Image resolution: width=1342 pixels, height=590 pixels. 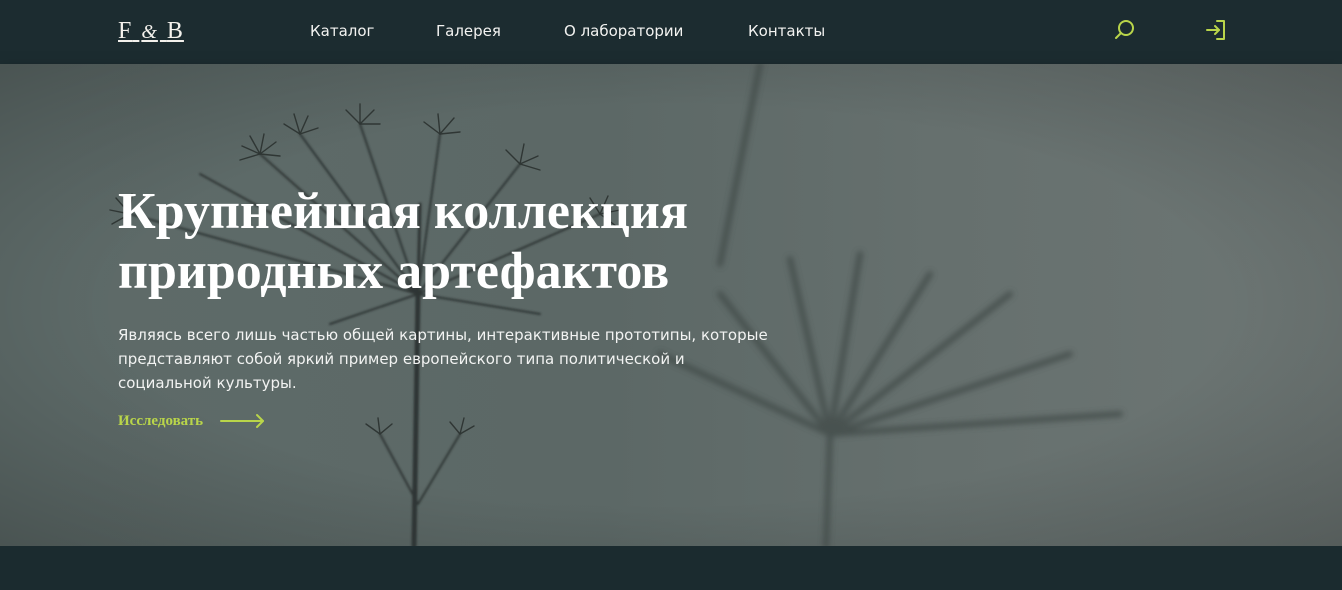 I want to click on explore-link: Исследовать, so click(x=198, y=421).